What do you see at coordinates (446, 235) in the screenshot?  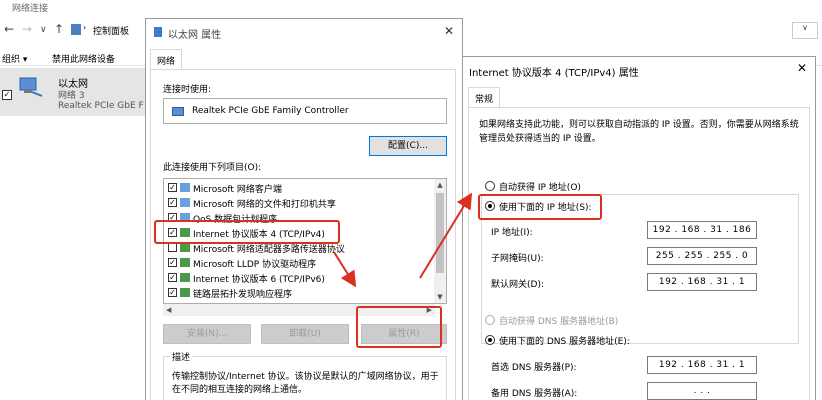 I see `arrow-to-manual-ip` at bounding box center [446, 235].